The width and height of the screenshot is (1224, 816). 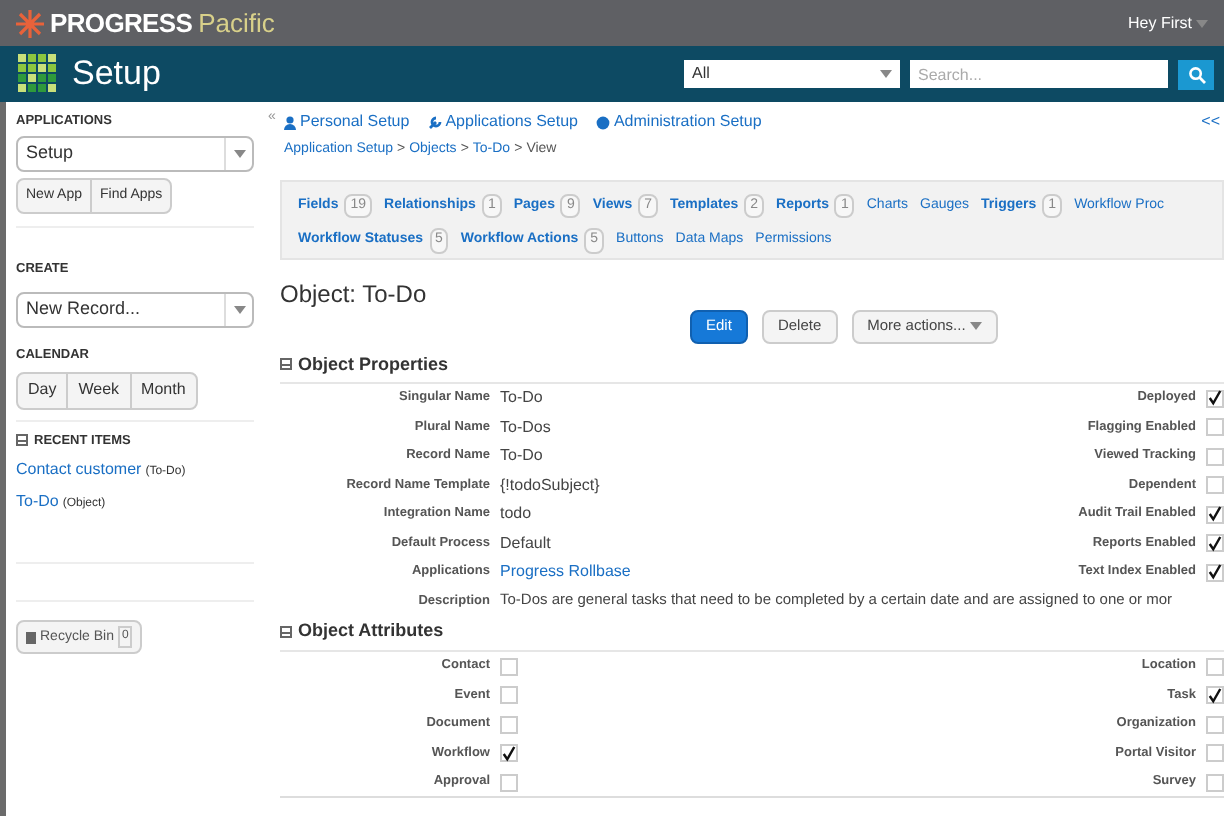 I want to click on brand-name: PROGRESS, so click(x=121, y=23).